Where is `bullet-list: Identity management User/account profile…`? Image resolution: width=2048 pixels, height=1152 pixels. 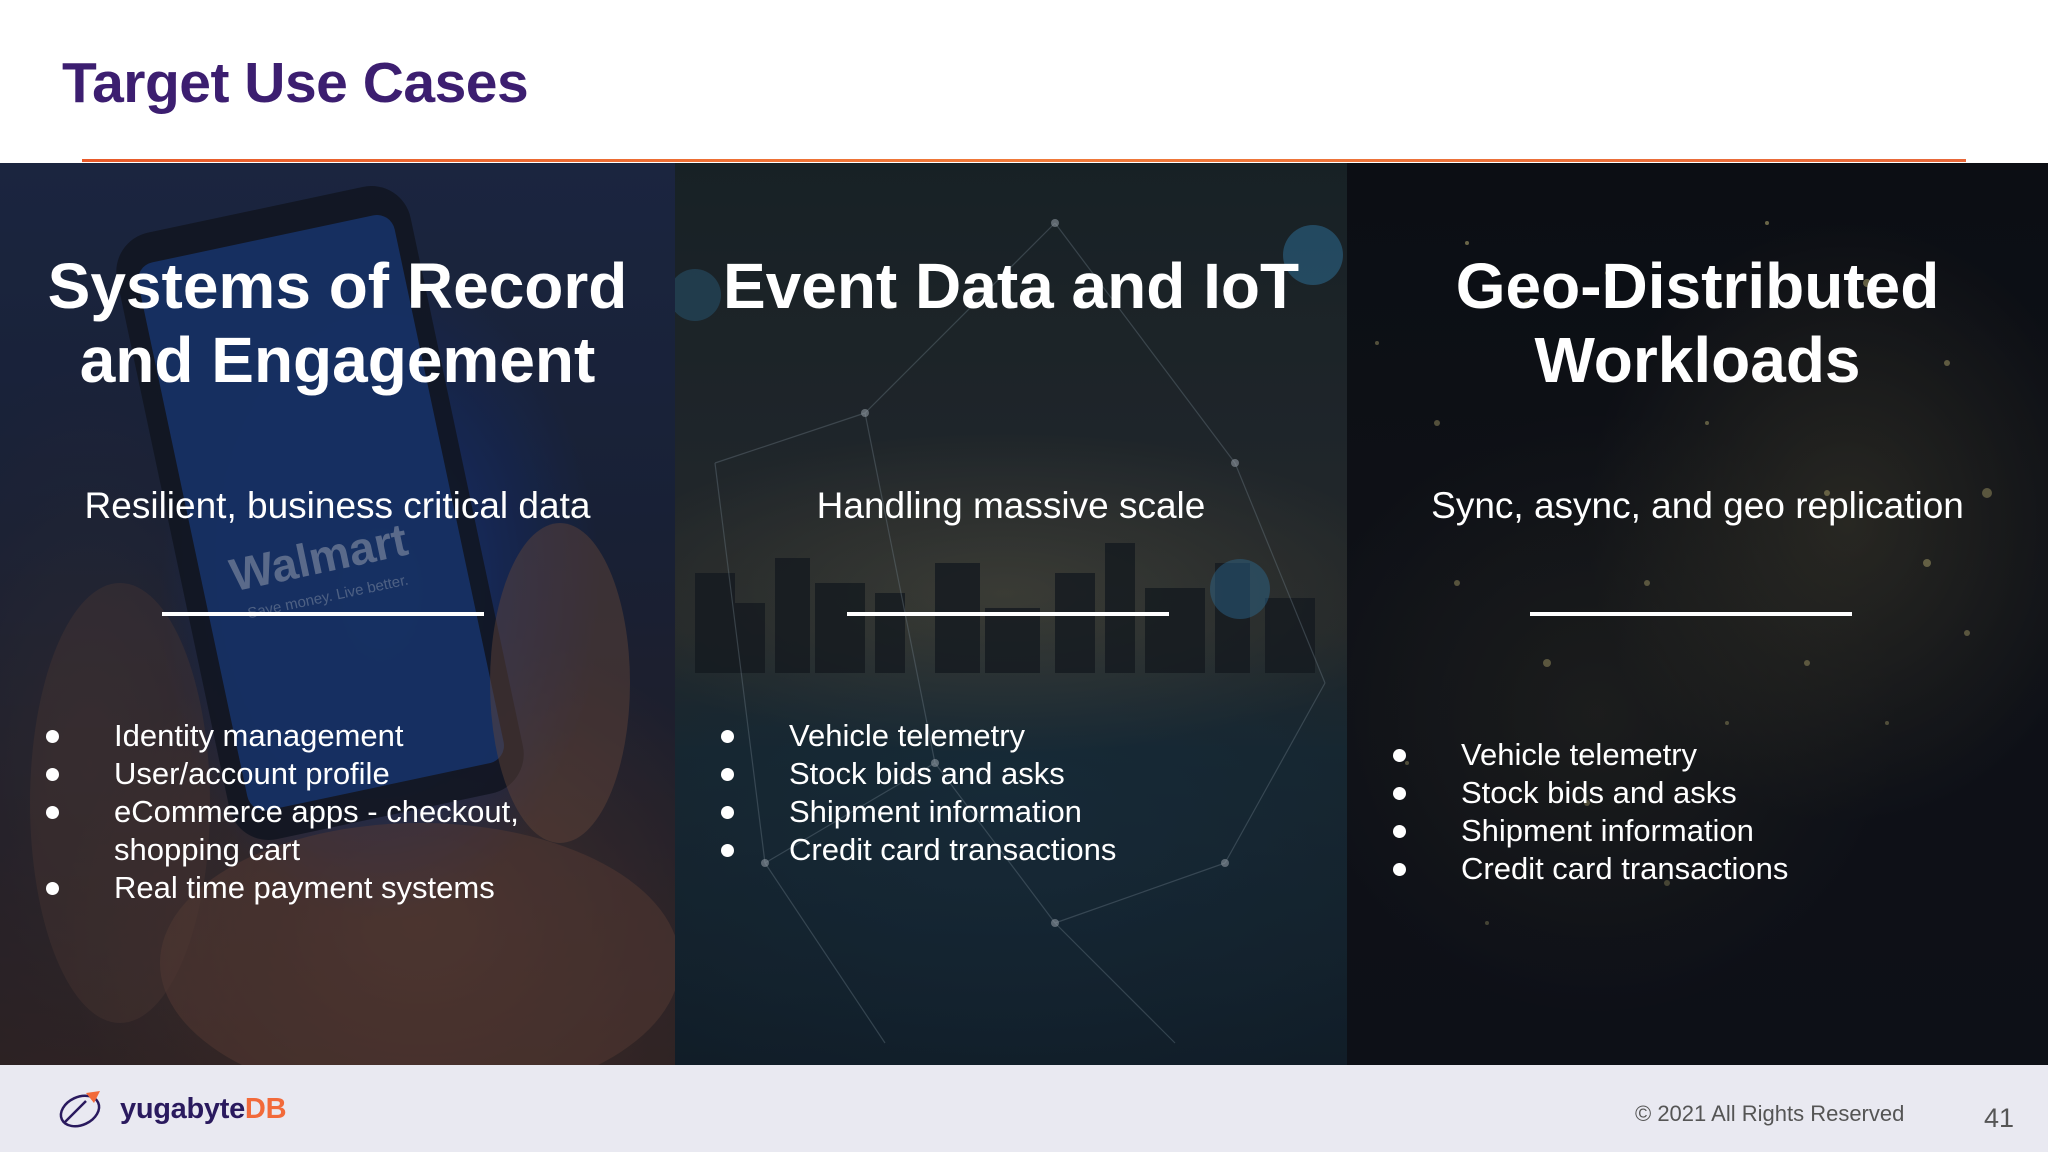 bullet-list: Identity management User/account profile… is located at coordinates (337, 812).